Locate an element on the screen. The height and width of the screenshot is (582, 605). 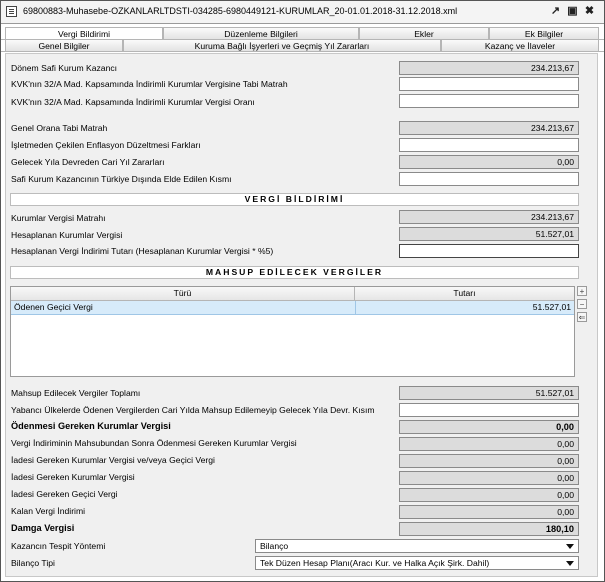
tab-ek-bilgiler: Ek Bilgiler is located at coordinates (544, 33).